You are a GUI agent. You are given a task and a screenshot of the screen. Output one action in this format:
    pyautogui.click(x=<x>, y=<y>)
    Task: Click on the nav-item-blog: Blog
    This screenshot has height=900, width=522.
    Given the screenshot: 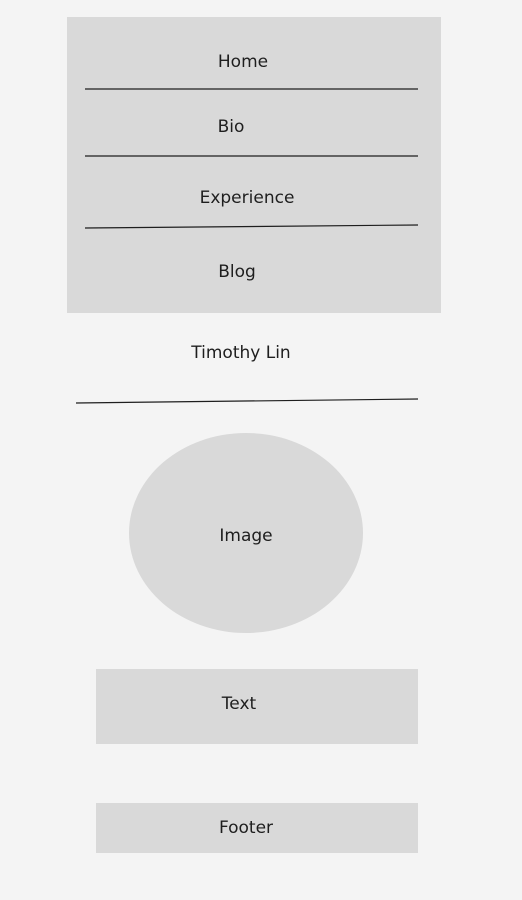 What is the action you would take?
    pyautogui.click(x=237, y=272)
    